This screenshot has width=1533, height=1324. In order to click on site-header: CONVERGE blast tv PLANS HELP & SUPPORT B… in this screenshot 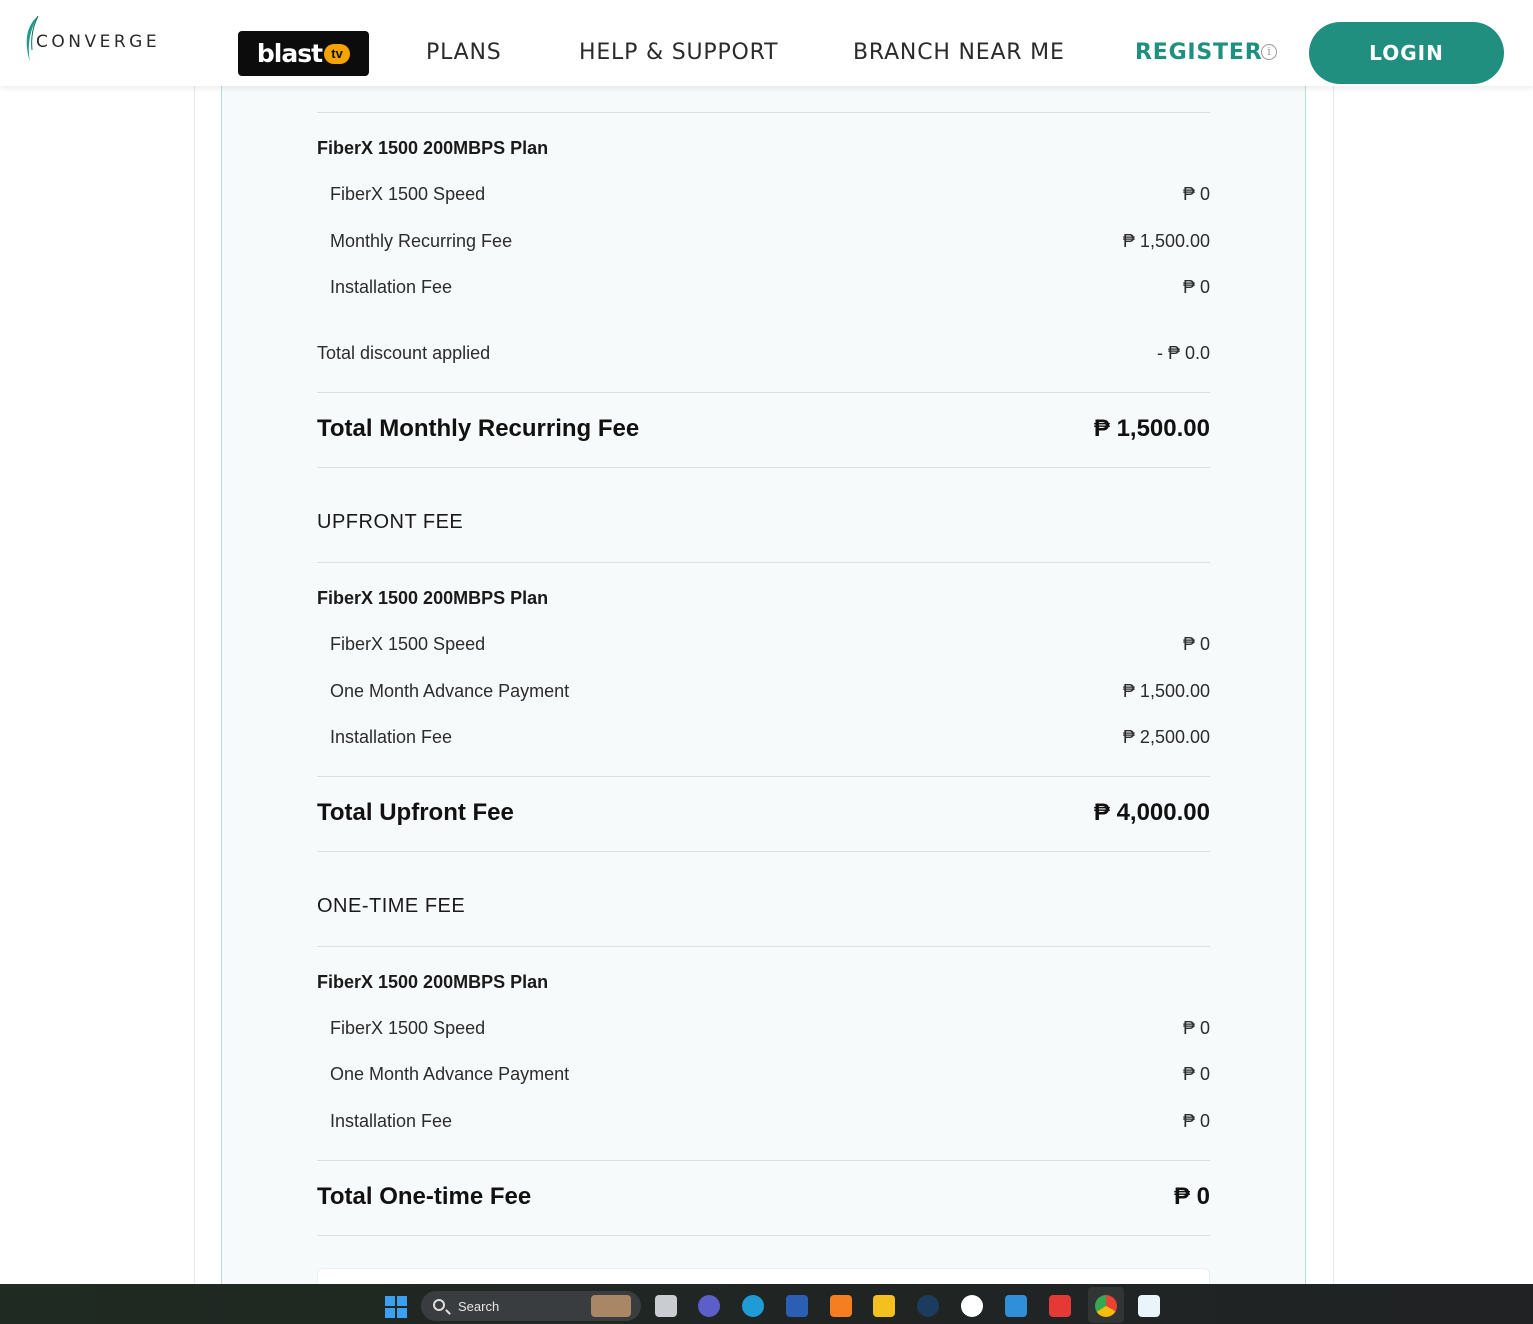, I will do `click(766, 43)`.